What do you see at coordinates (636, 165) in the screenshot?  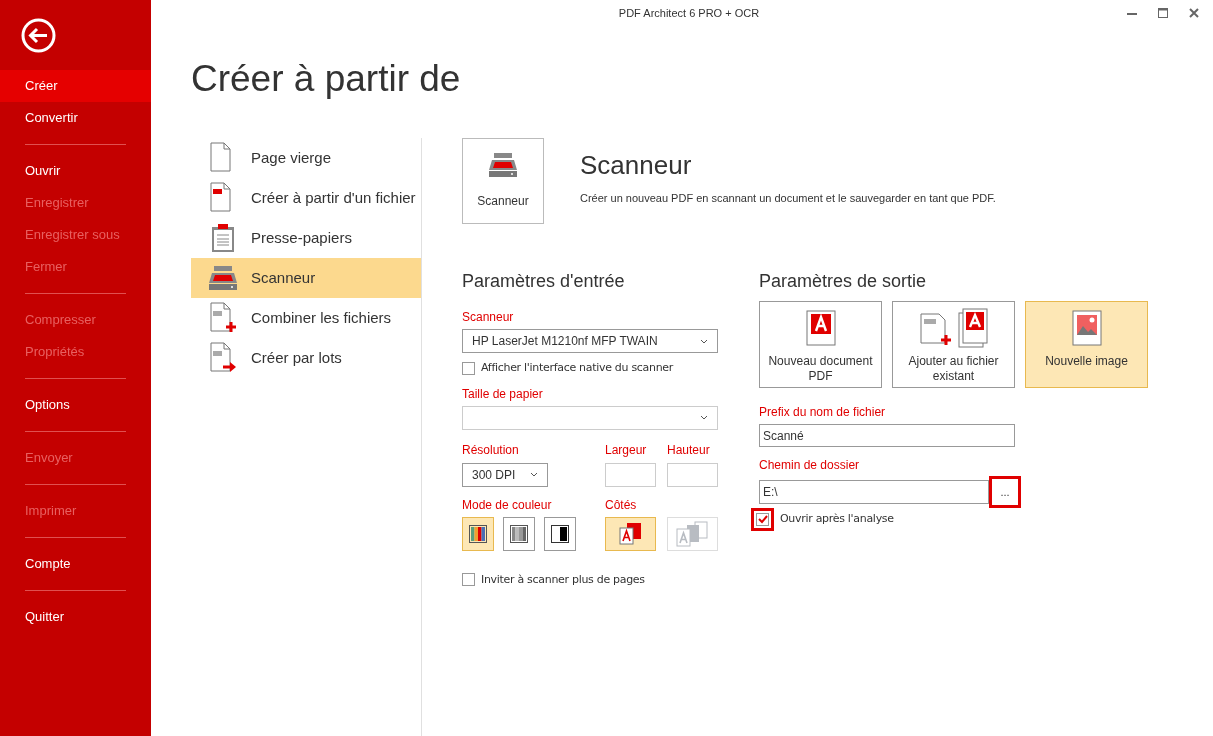 I see `section-heading: Scanneur` at bounding box center [636, 165].